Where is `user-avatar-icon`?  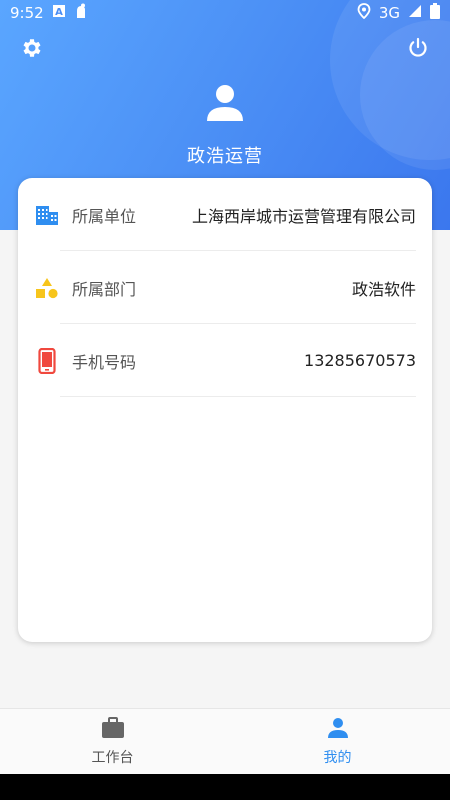 user-avatar-icon is located at coordinates (225, 105).